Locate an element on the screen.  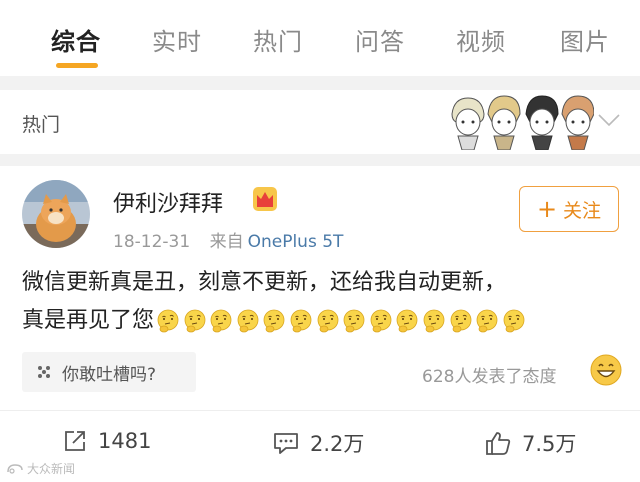
post-text-line2: 真是再见了您 is located at coordinates (88, 320).